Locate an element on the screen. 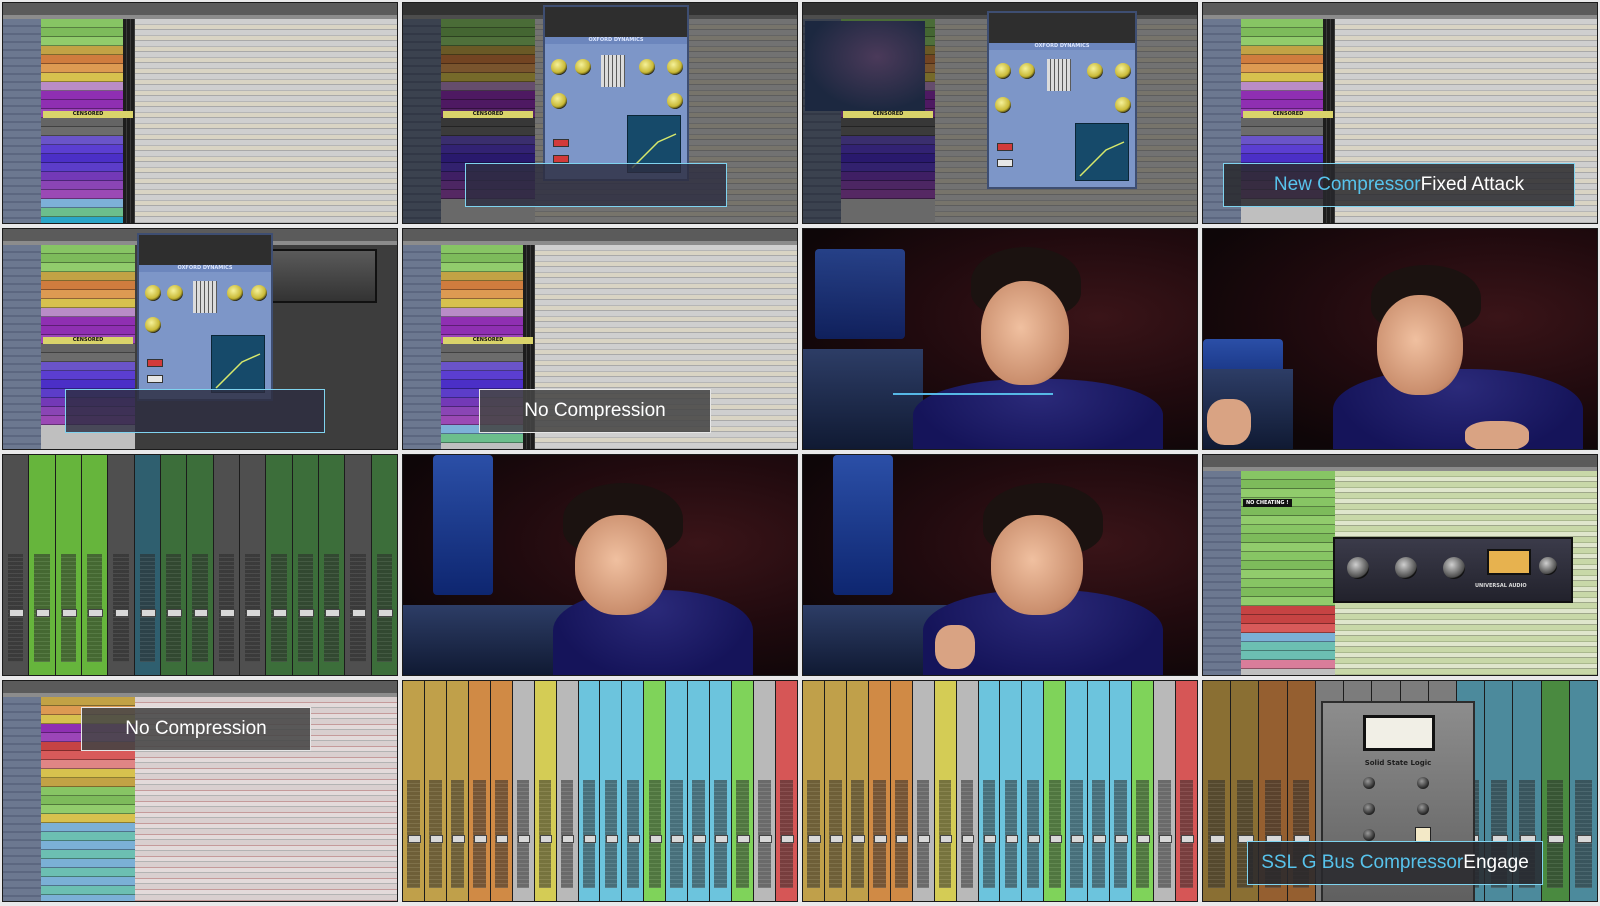 Image resolution: width=1600 pixels, height=906 pixels. arrange-area is located at coordinates (266, 121).